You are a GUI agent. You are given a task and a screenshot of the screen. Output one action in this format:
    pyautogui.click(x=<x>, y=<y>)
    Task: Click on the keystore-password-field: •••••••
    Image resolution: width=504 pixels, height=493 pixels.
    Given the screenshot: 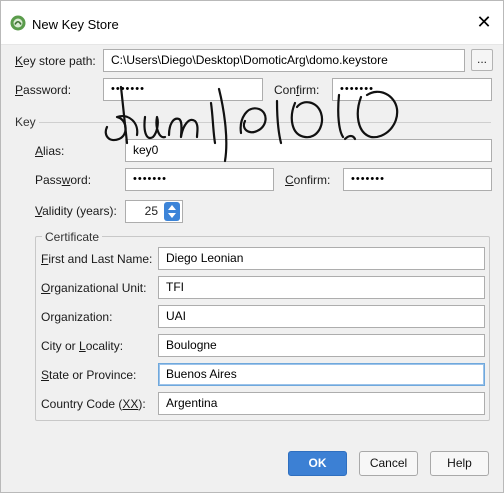 What is the action you would take?
    pyautogui.click(x=183, y=89)
    